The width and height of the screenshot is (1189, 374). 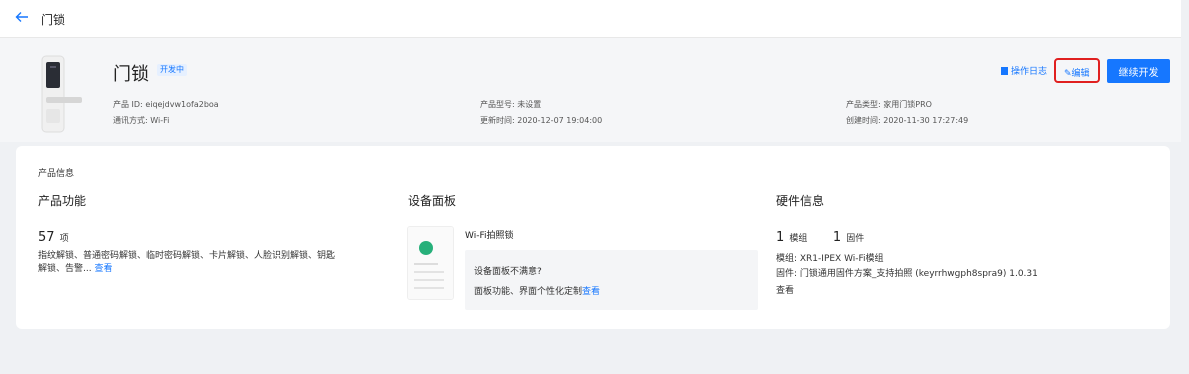 What do you see at coordinates (611, 280) in the screenshot?
I see `panel-custom-box: 设备面板不满意? 面板功能、界面个性化定制查看` at bounding box center [611, 280].